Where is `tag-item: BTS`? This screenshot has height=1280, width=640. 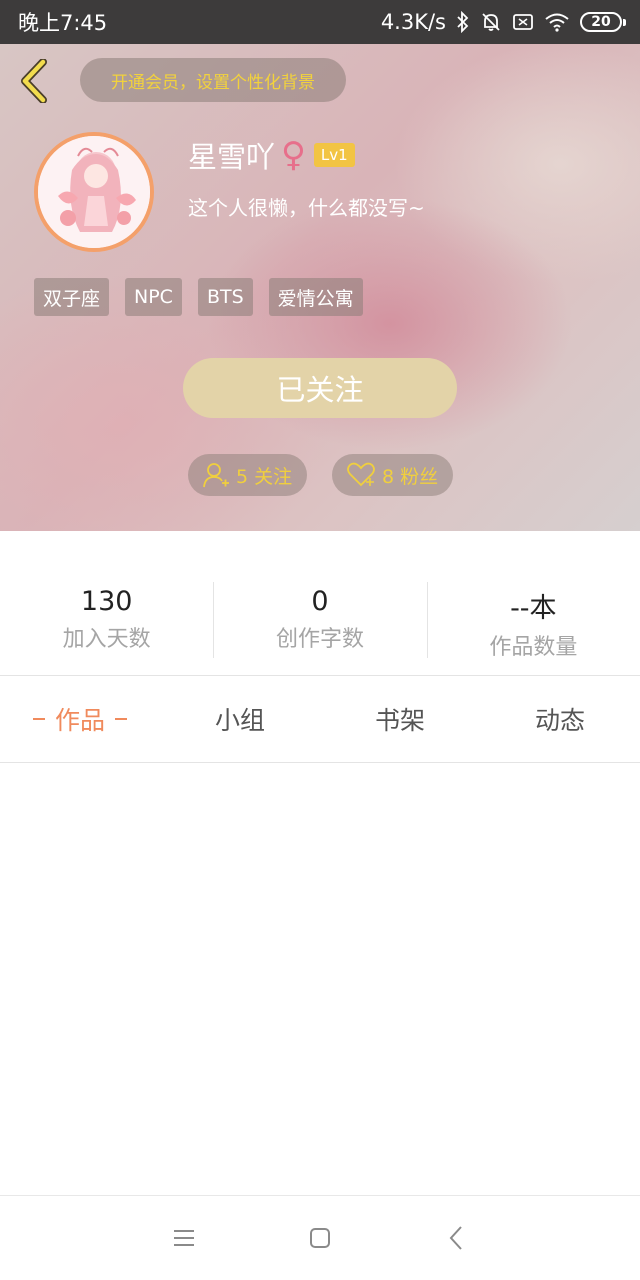 tag-item: BTS is located at coordinates (225, 297).